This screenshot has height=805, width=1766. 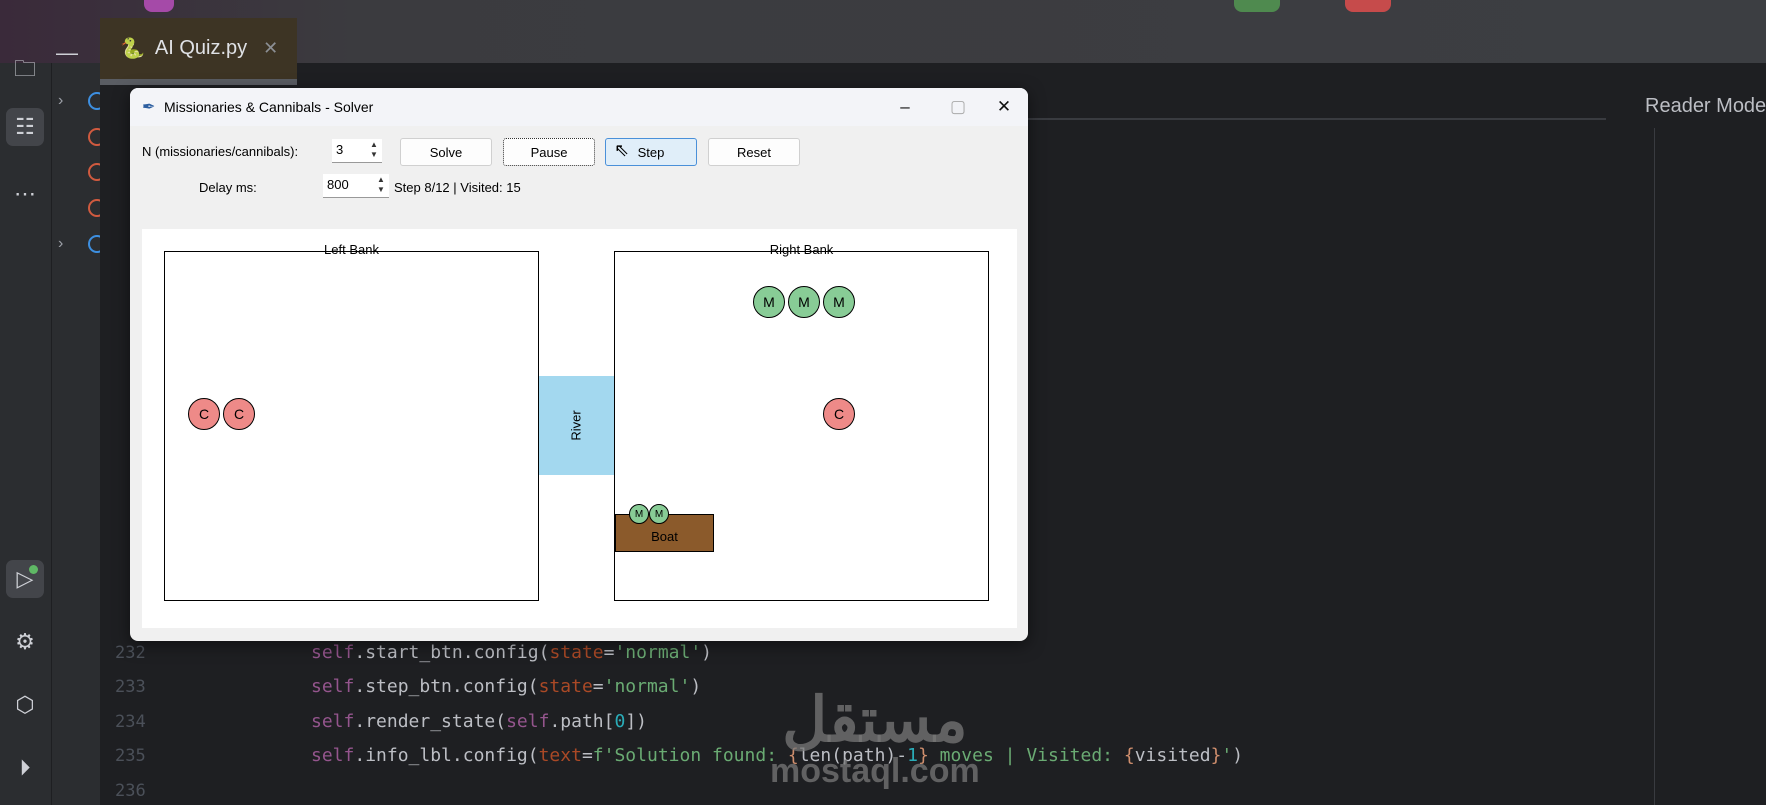 What do you see at coordinates (270, 48) in the screenshot?
I see `close-tab-icon: ✕` at bounding box center [270, 48].